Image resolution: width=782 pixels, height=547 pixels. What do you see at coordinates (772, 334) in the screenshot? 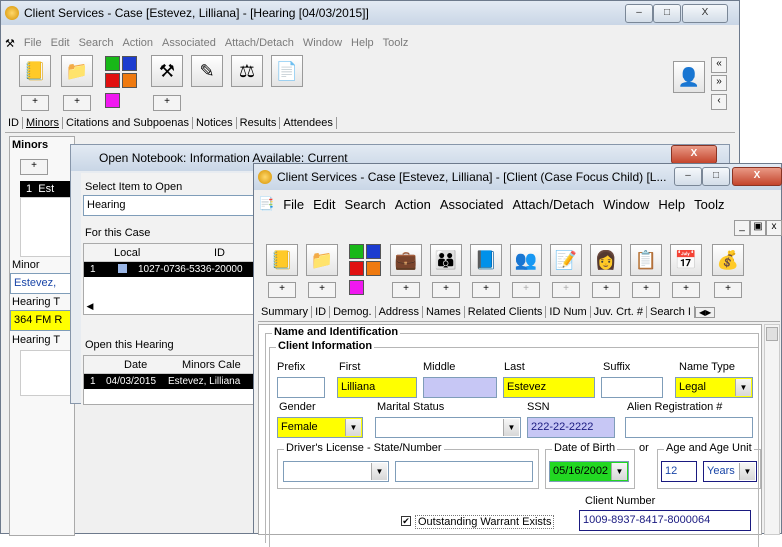
I see `scroll-thumb` at bounding box center [772, 334].